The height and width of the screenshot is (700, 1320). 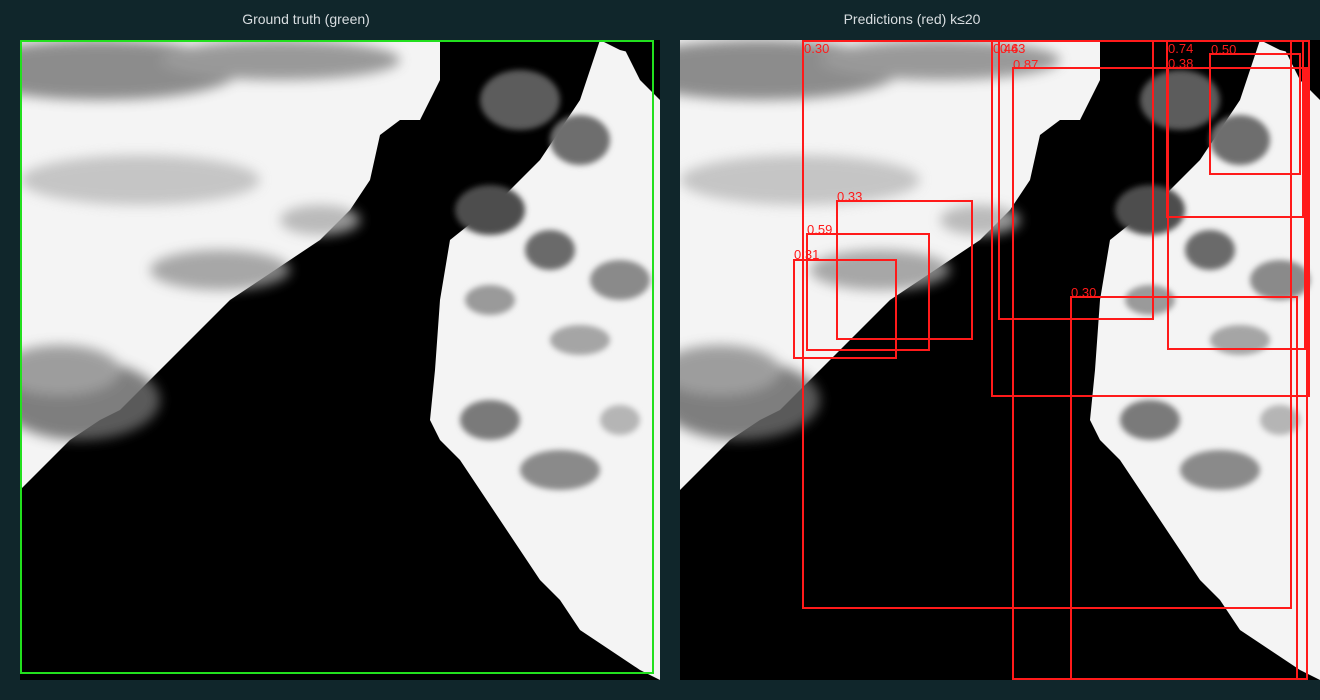 What do you see at coordinates (1013, 48) in the screenshot?
I see `prediction-score: 0.43` at bounding box center [1013, 48].